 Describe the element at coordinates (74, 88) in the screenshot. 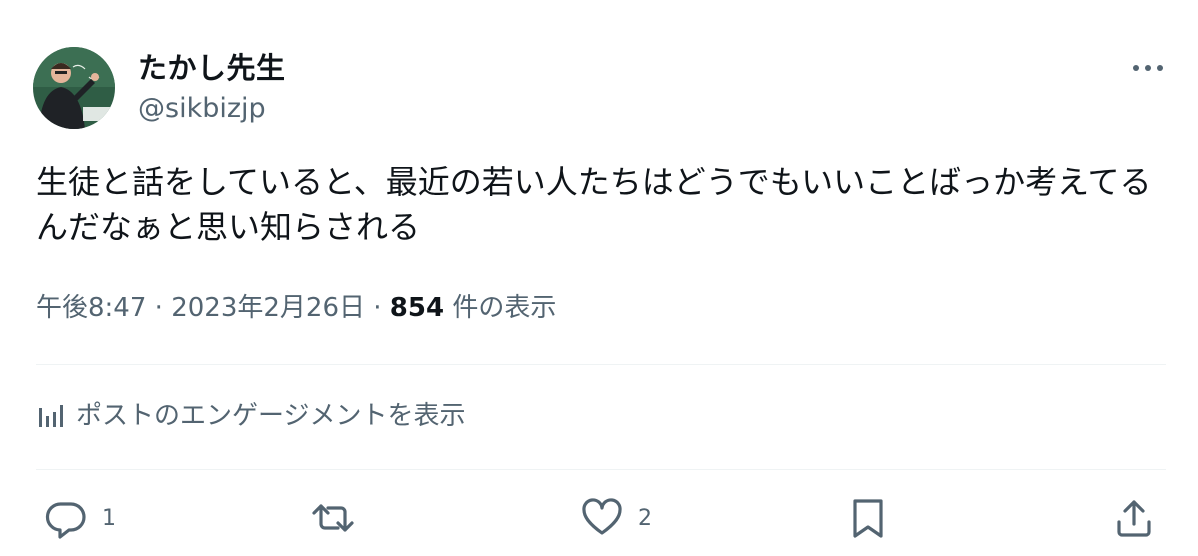

I see `avatar` at that location.